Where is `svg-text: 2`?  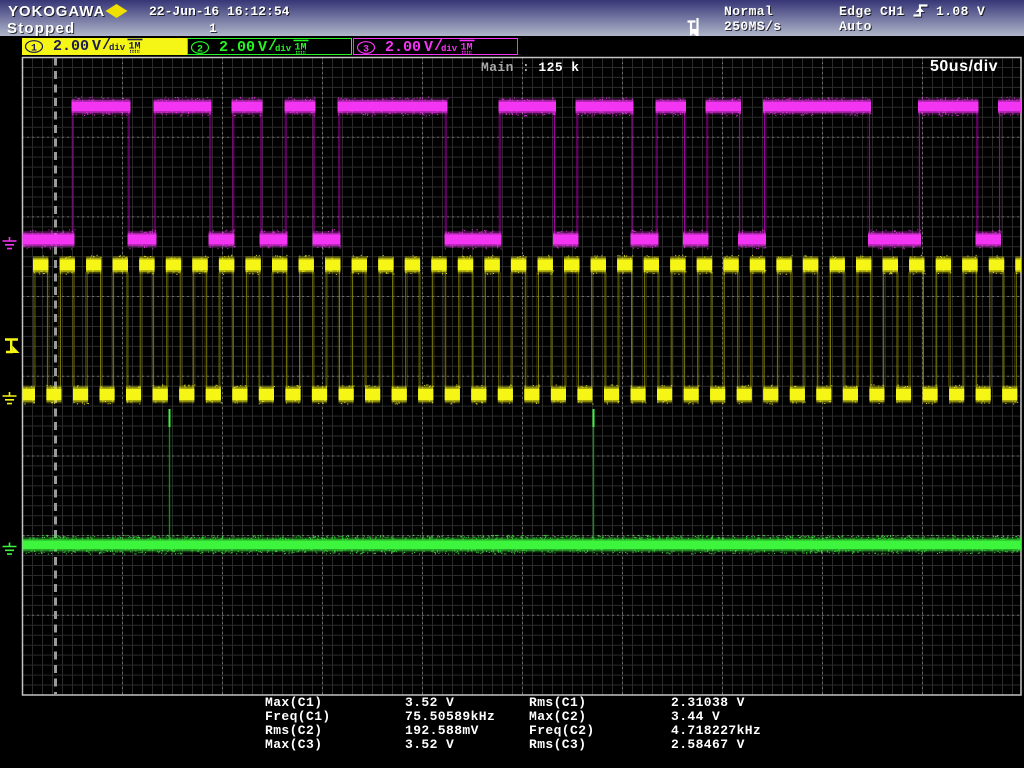
svg-text: 2 is located at coordinates (200, 50).